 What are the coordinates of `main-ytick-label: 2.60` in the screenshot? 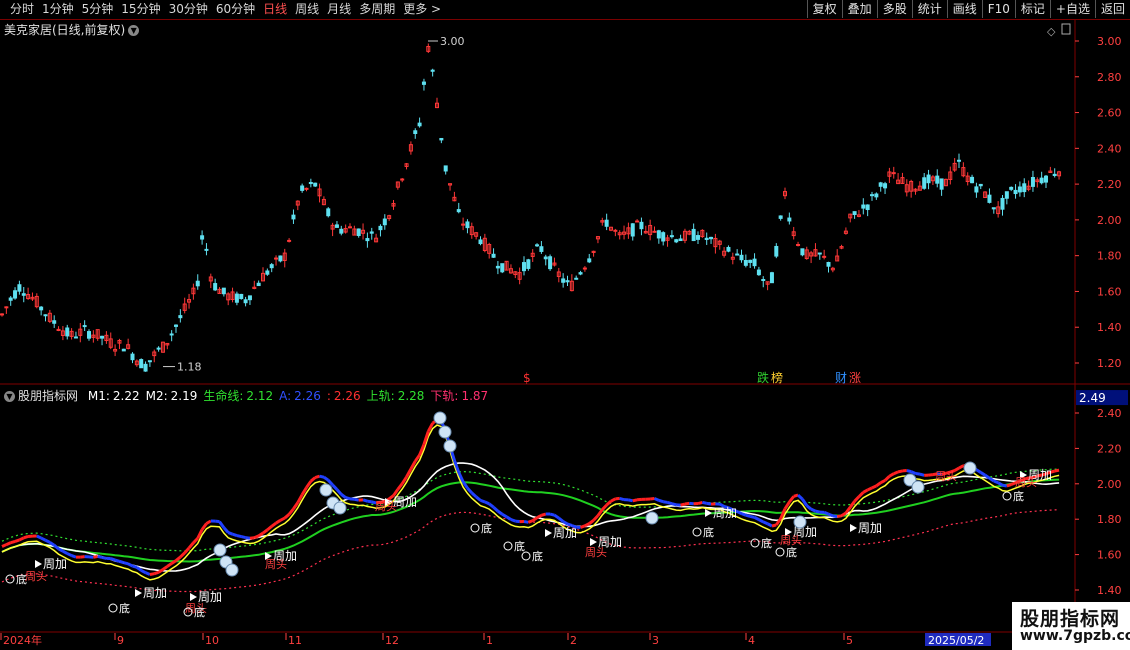 It's located at (1109, 113).